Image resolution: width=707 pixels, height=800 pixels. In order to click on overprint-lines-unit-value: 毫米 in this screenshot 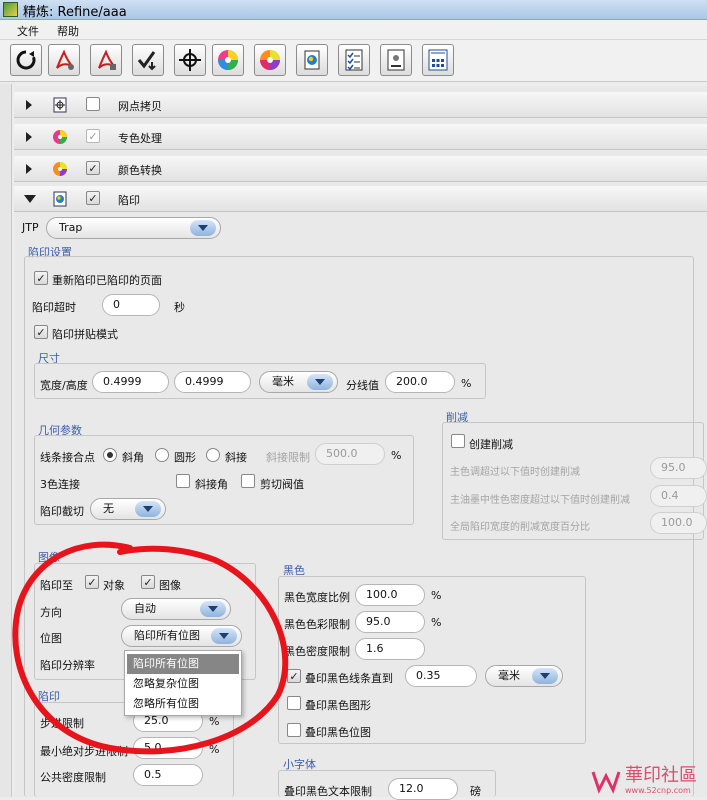, I will do `click(509, 675)`.